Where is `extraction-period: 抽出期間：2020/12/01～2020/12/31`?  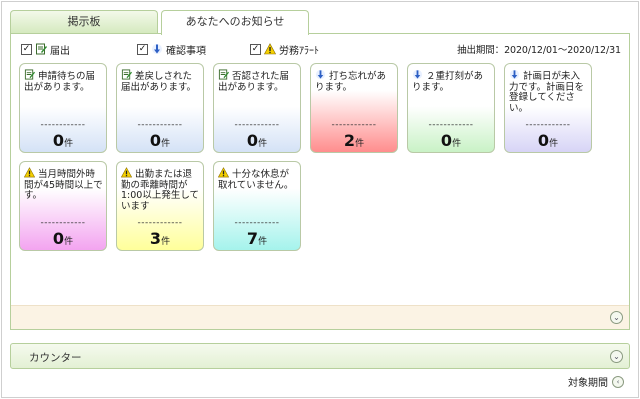
extraction-period: 抽出期間：2020/12/01～2020/12/31 is located at coordinates (539, 50).